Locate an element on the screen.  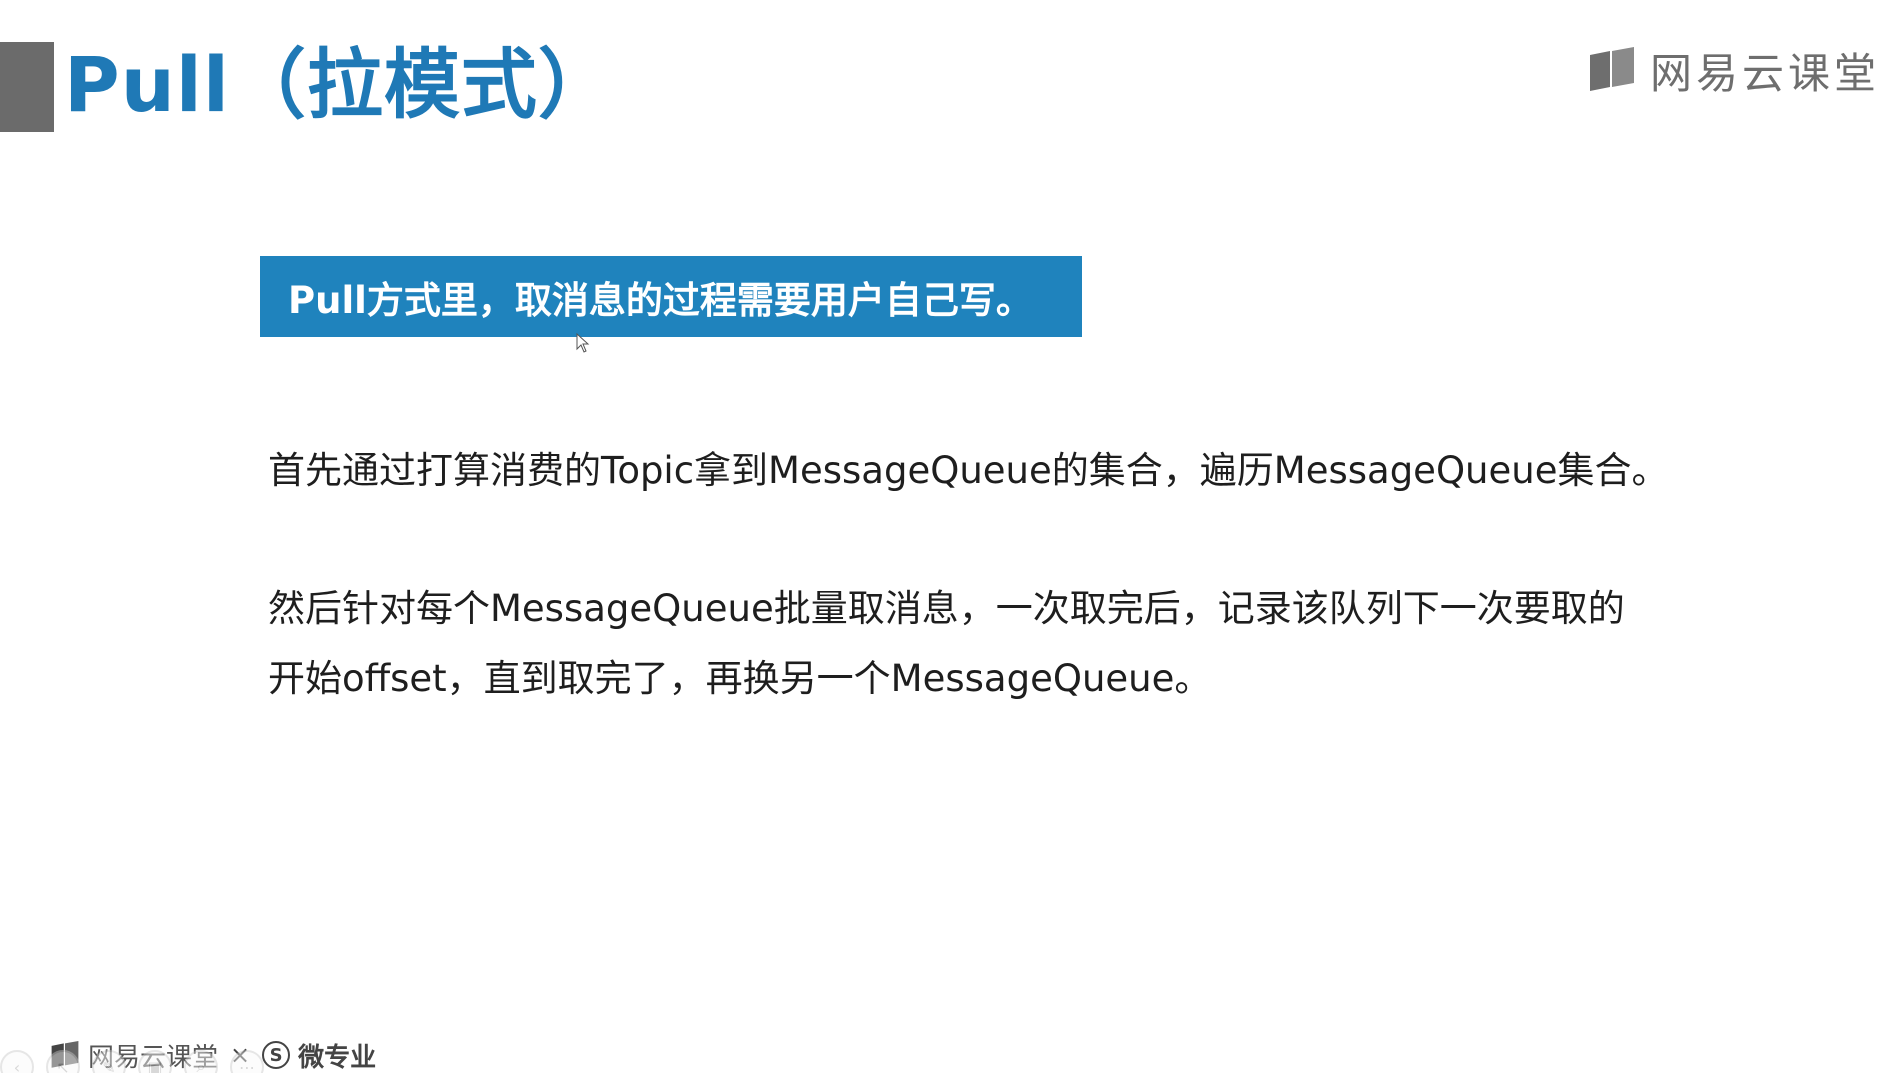
pen-tool-button: ✎ is located at coordinates (109, 1061).